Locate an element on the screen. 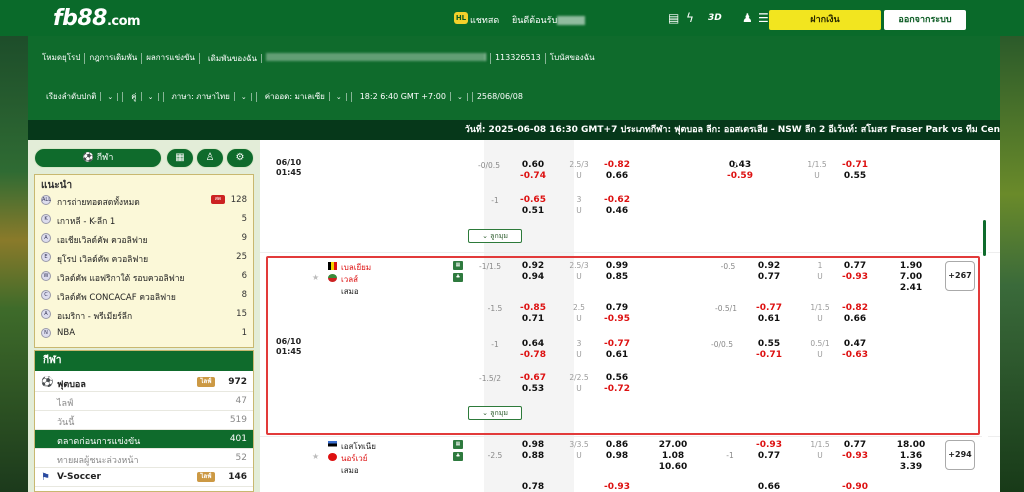  timezone-select: 18:2 6:40 GMT +7:00 ⌄ is located at coordinates (412, 97).